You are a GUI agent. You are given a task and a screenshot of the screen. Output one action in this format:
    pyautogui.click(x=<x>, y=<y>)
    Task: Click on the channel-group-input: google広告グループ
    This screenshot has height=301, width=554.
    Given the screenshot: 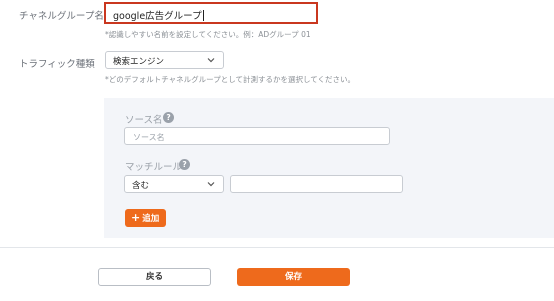 What is the action you would take?
    pyautogui.click(x=211, y=13)
    